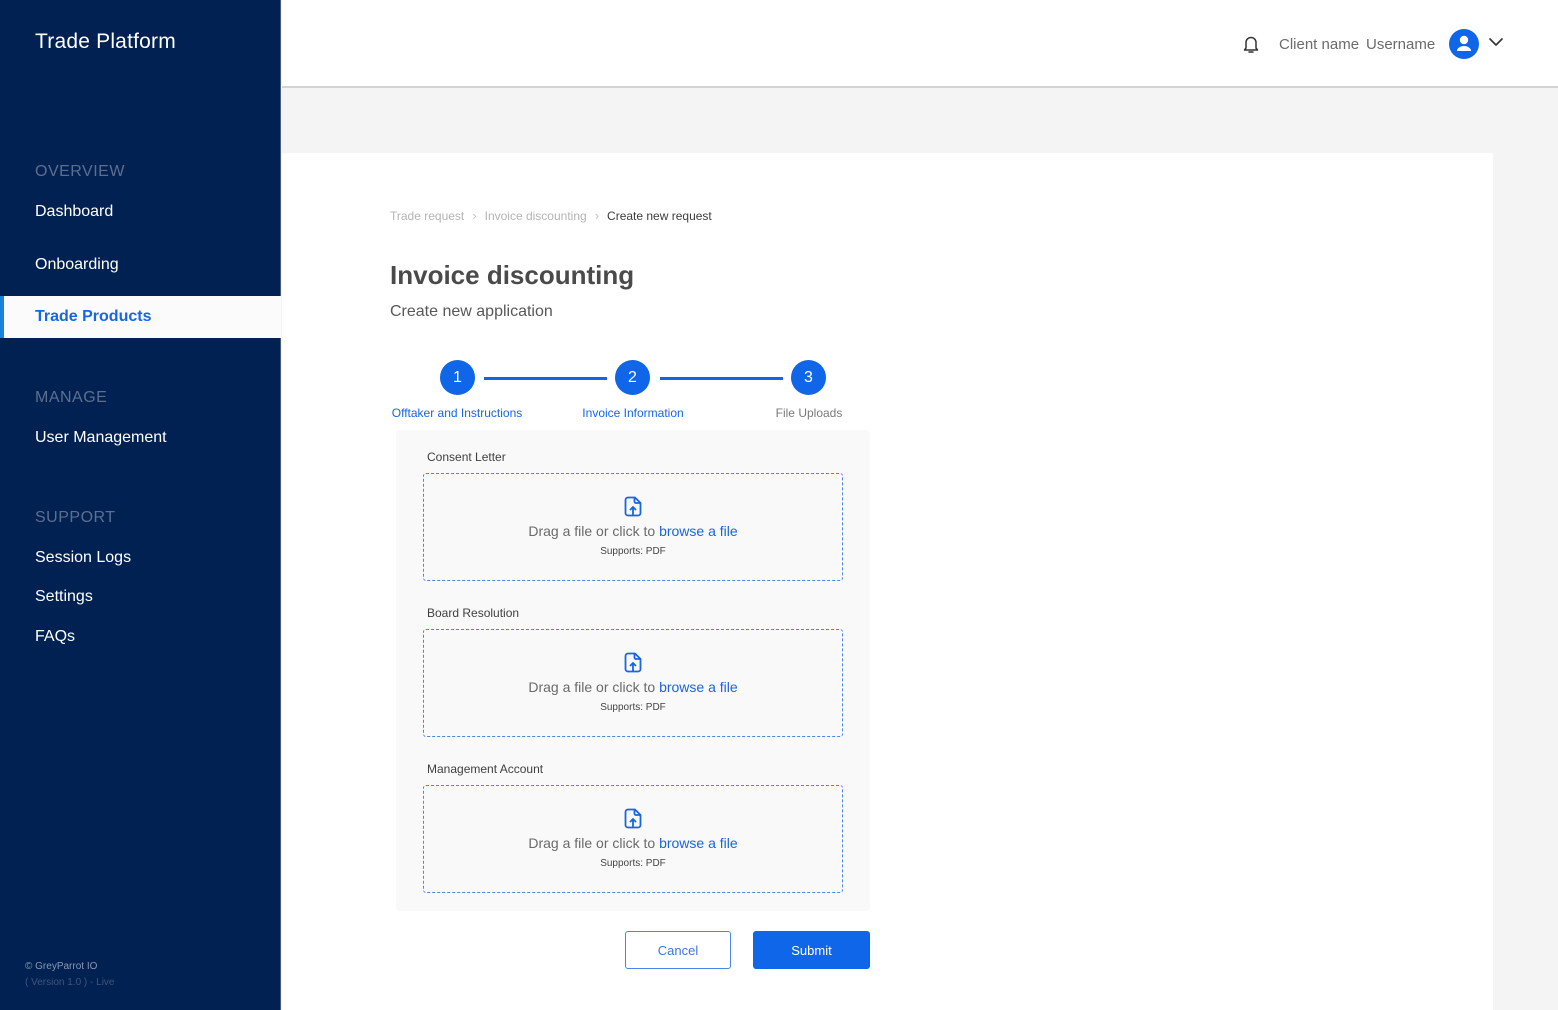 This screenshot has width=1558, height=1010. What do you see at coordinates (811, 950) in the screenshot?
I see `submit-button: Submit` at bounding box center [811, 950].